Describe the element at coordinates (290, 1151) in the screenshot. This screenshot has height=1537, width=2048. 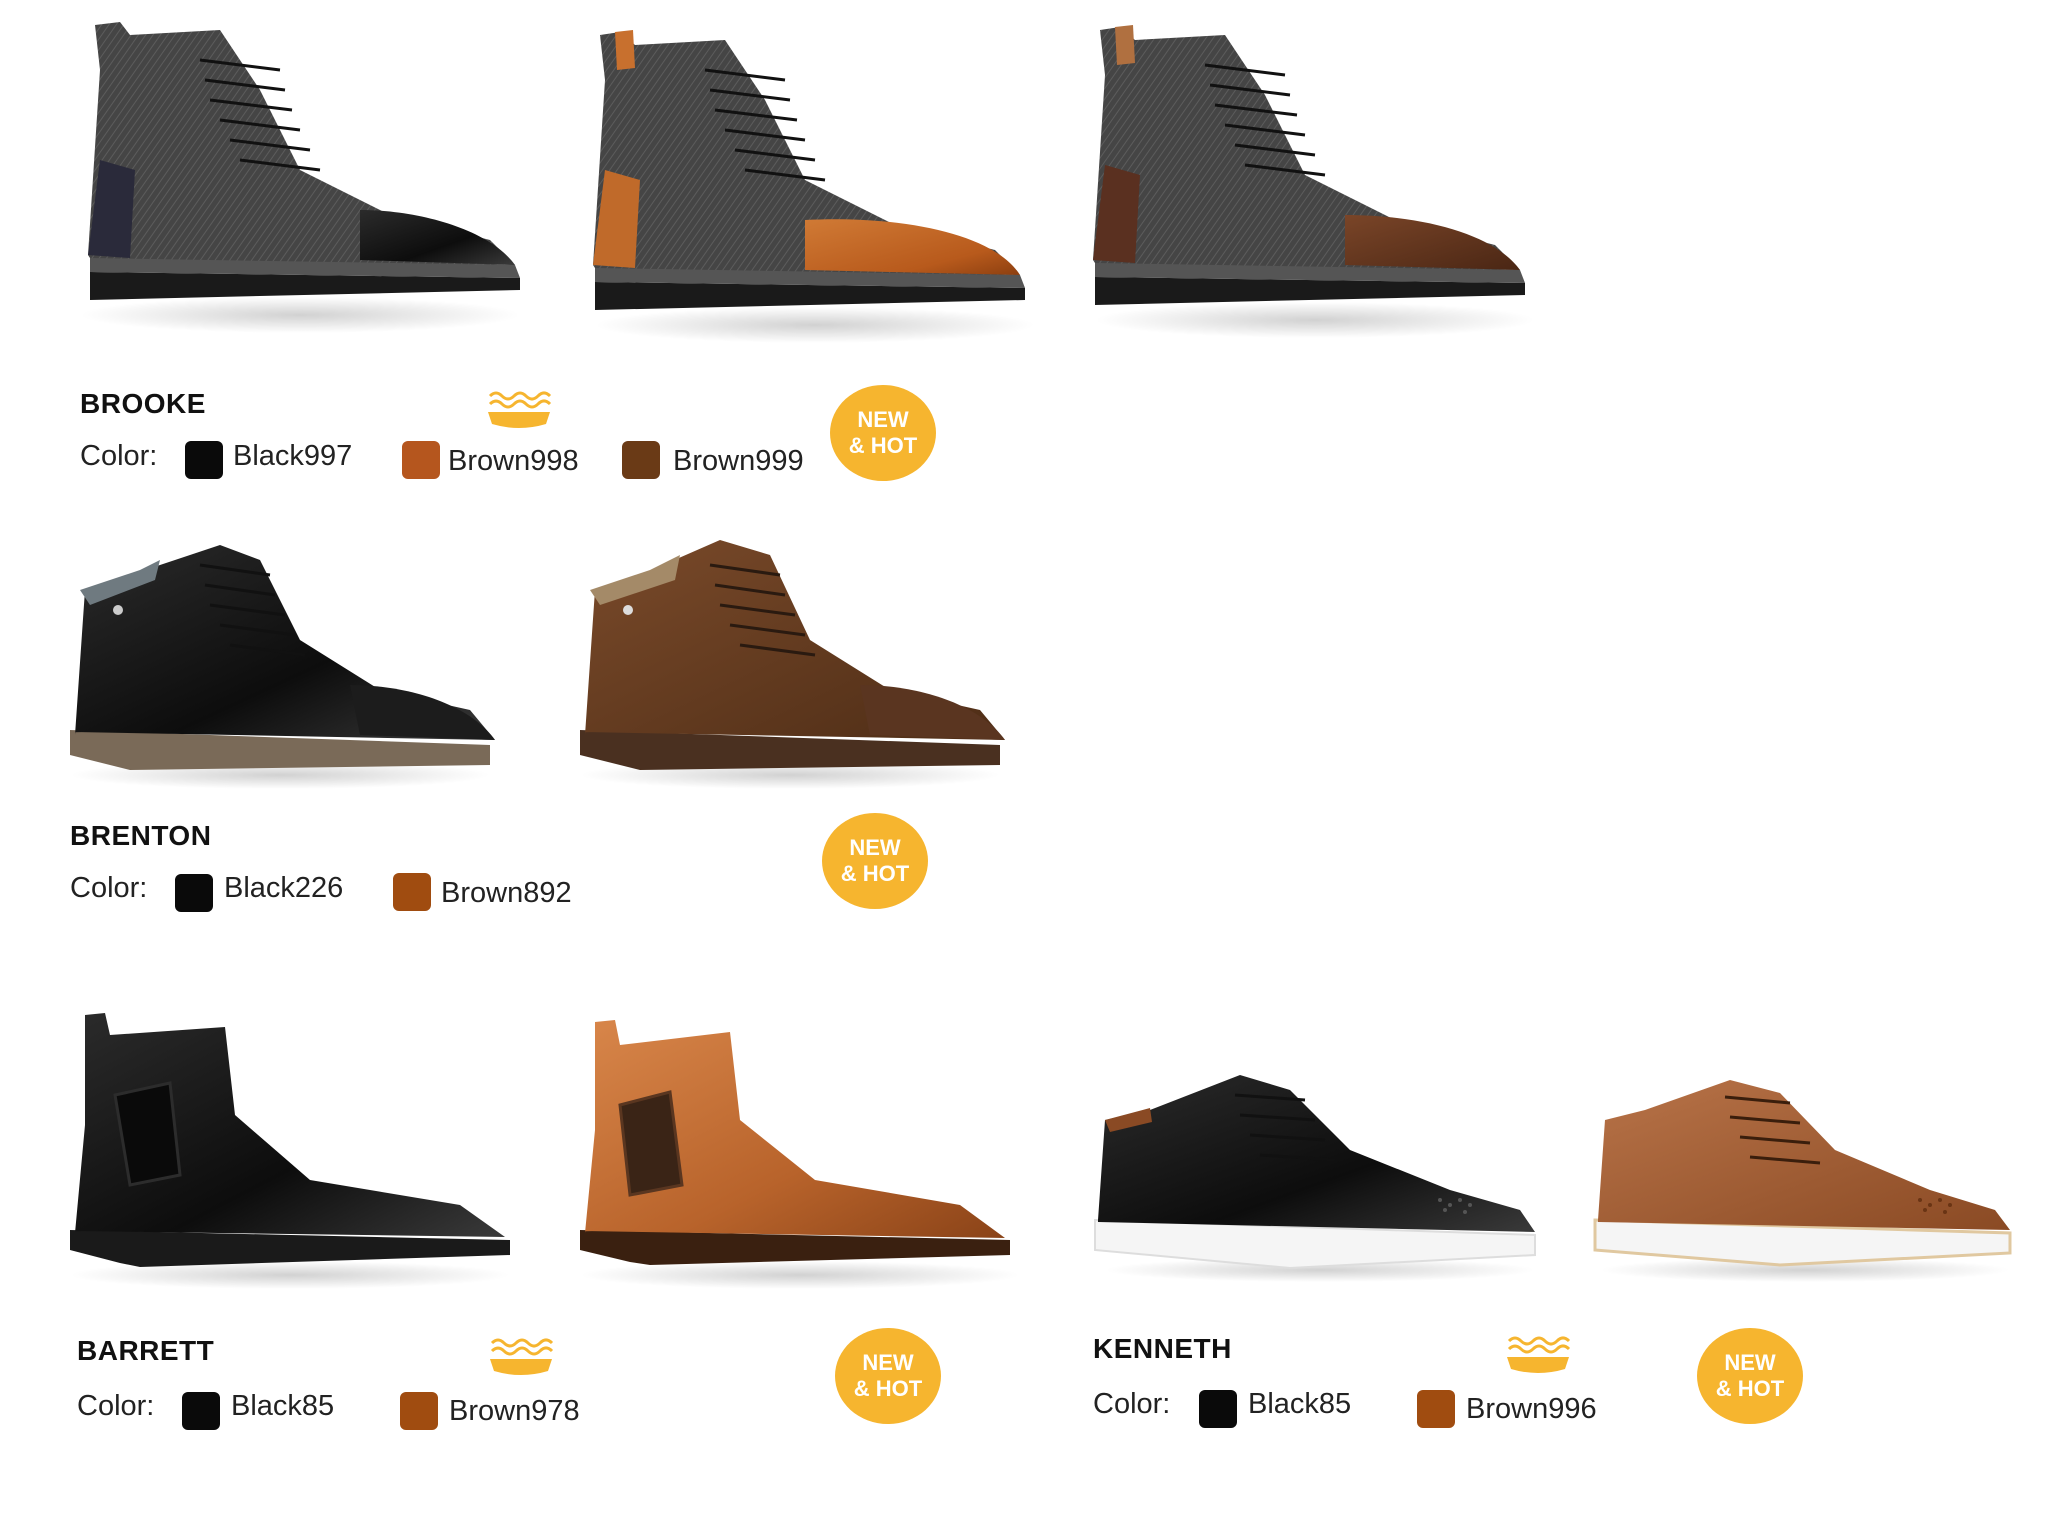
I see `barrett-black-chelsea-image` at that location.